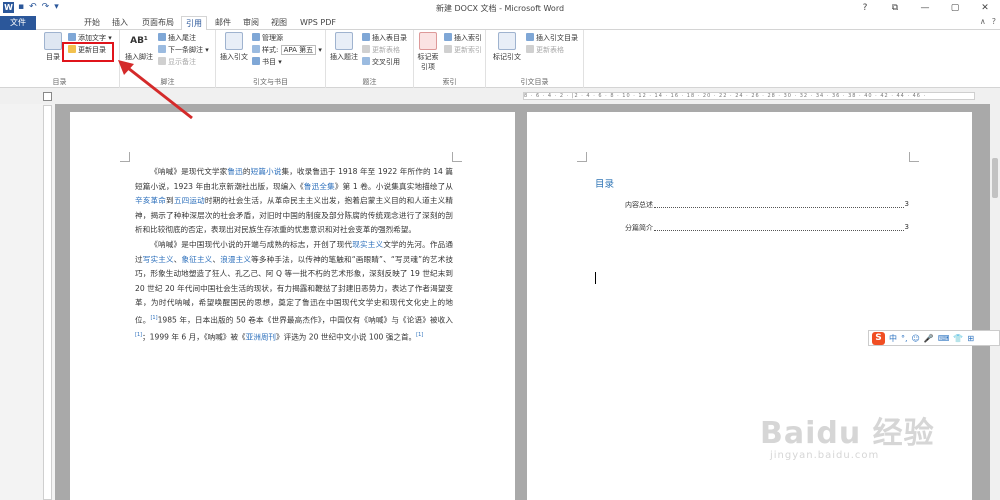 Image resolution: width=1000 pixels, height=500 pixels. I want to click on window-controls: ? ⧉ — ▢ ✕, so click(925, 8).